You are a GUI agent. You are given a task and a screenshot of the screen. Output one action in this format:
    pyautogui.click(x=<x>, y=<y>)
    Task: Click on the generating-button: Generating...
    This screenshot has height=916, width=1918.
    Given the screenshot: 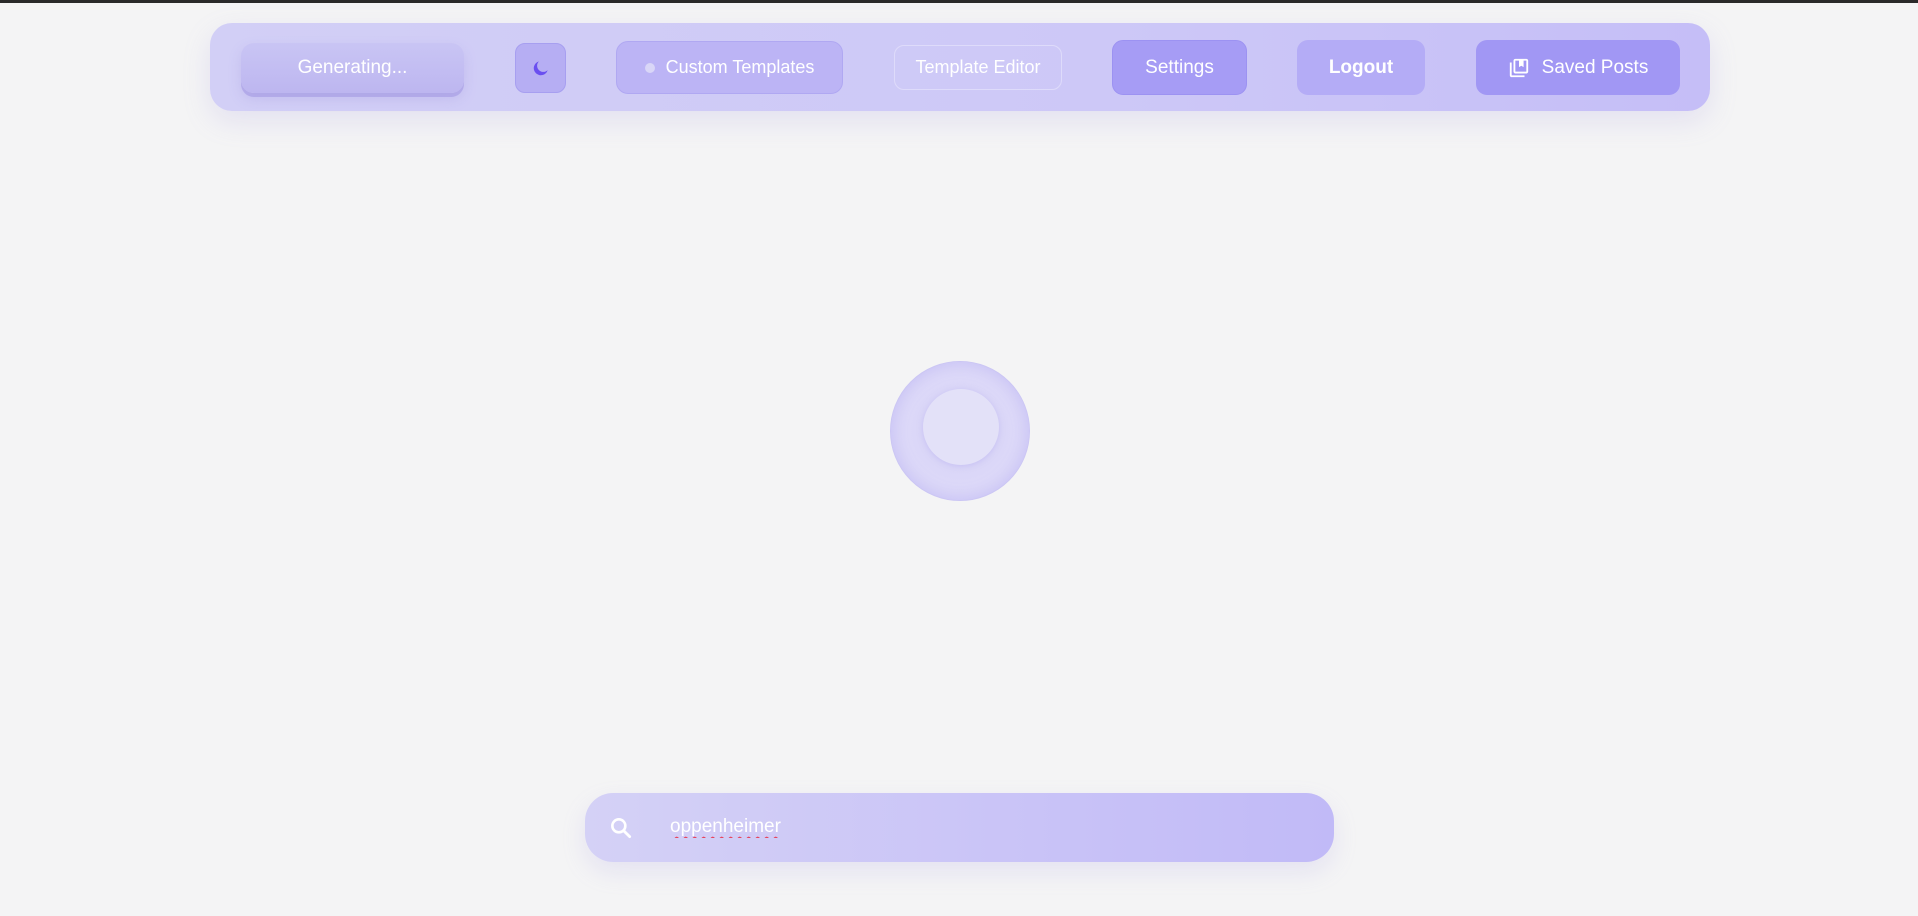 What is the action you would take?
    pyautogui.click(x=352, y=68)
    